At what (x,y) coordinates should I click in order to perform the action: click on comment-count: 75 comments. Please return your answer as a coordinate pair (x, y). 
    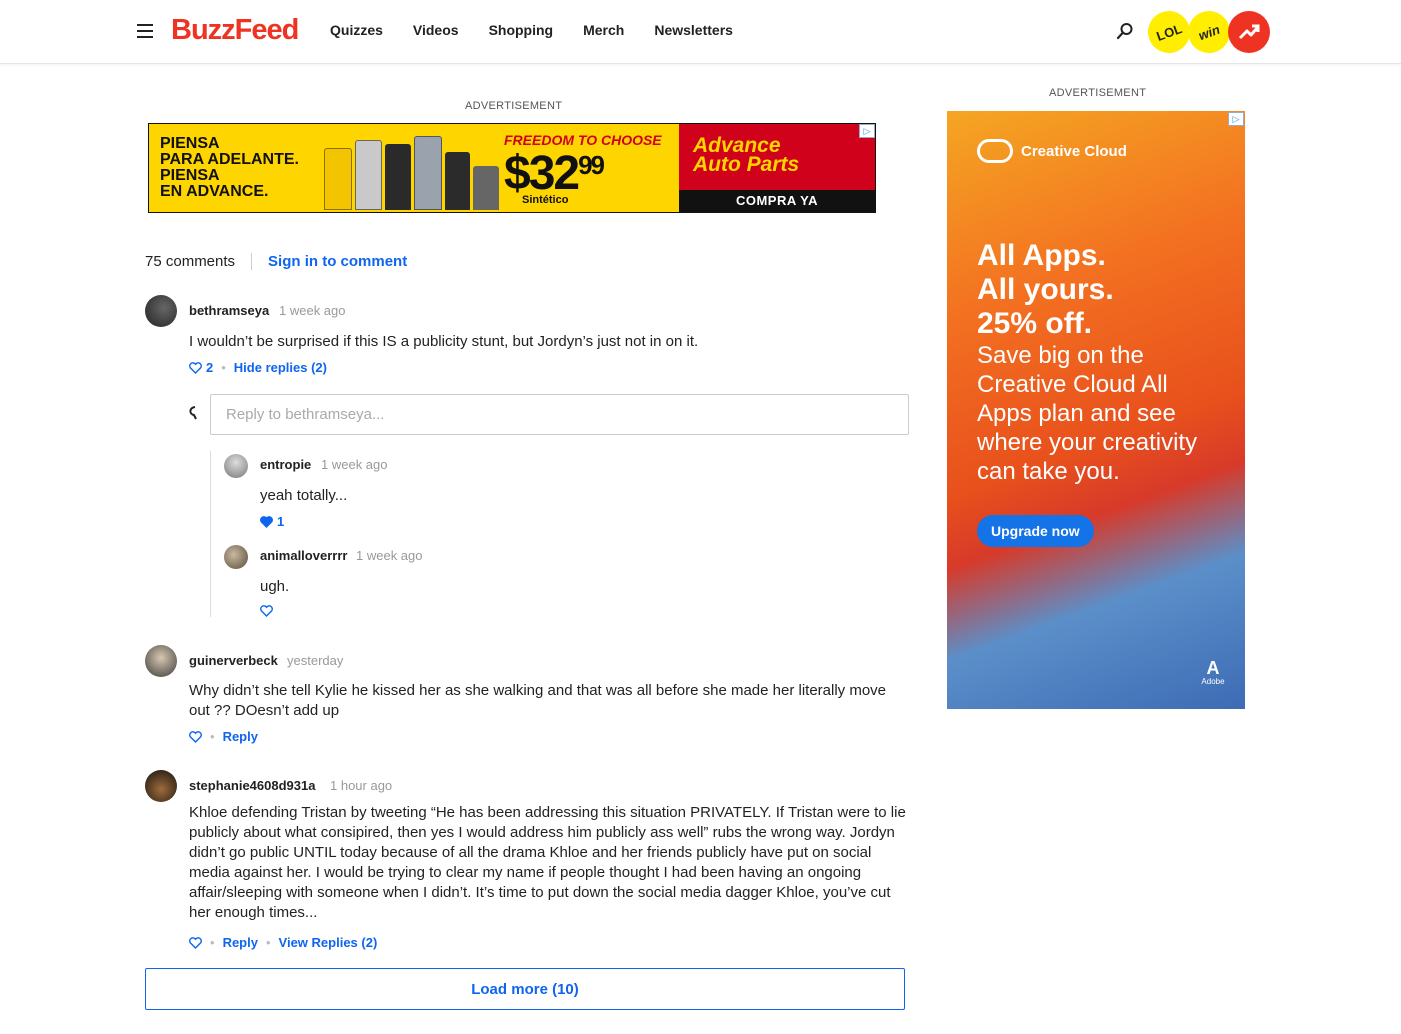
    Looking at the image, I should click on (199, 261).